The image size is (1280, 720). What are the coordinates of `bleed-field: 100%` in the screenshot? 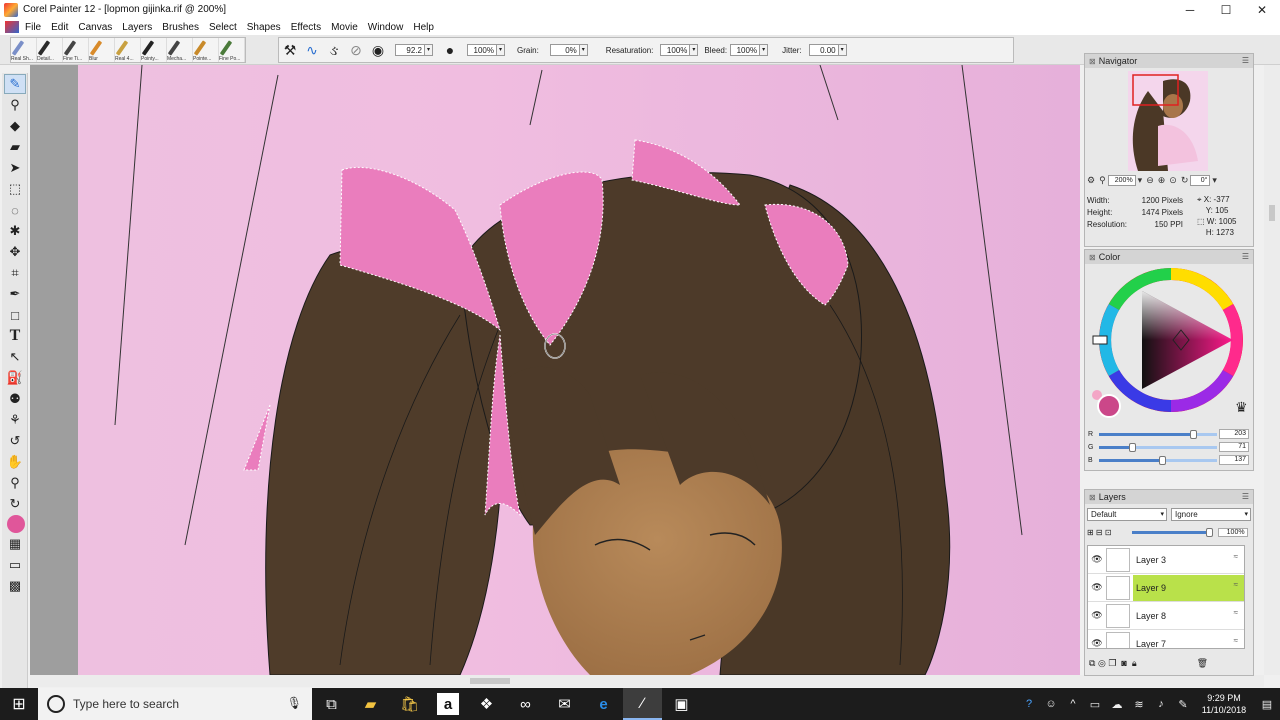 It's located at (745, 50).